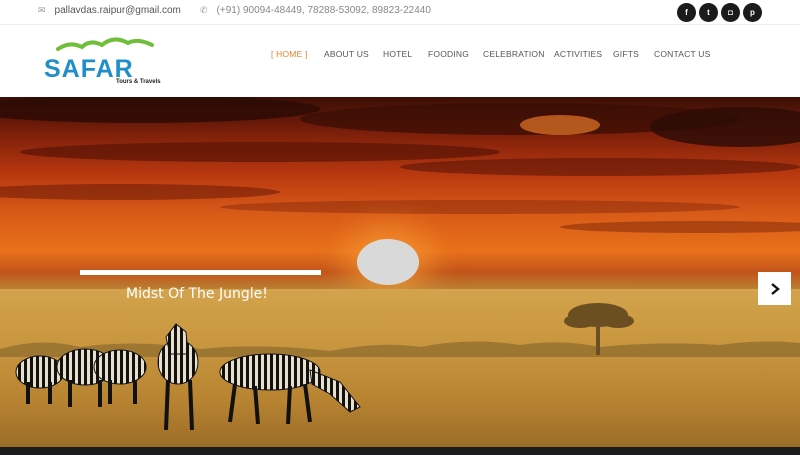  I want to click on bottom-strip, so click(400, 451).